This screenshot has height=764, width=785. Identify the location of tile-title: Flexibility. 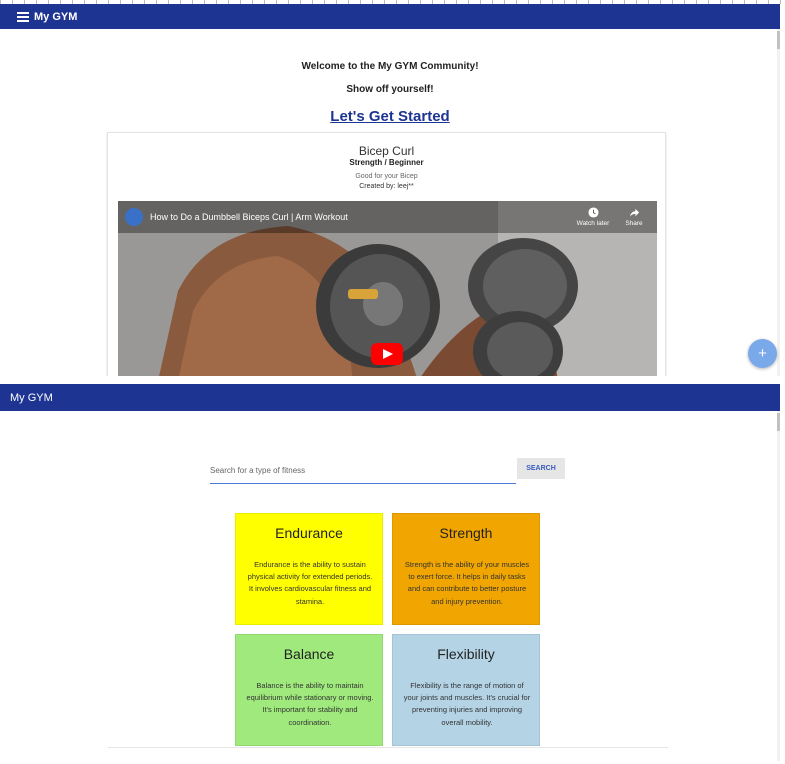
(466, 654).